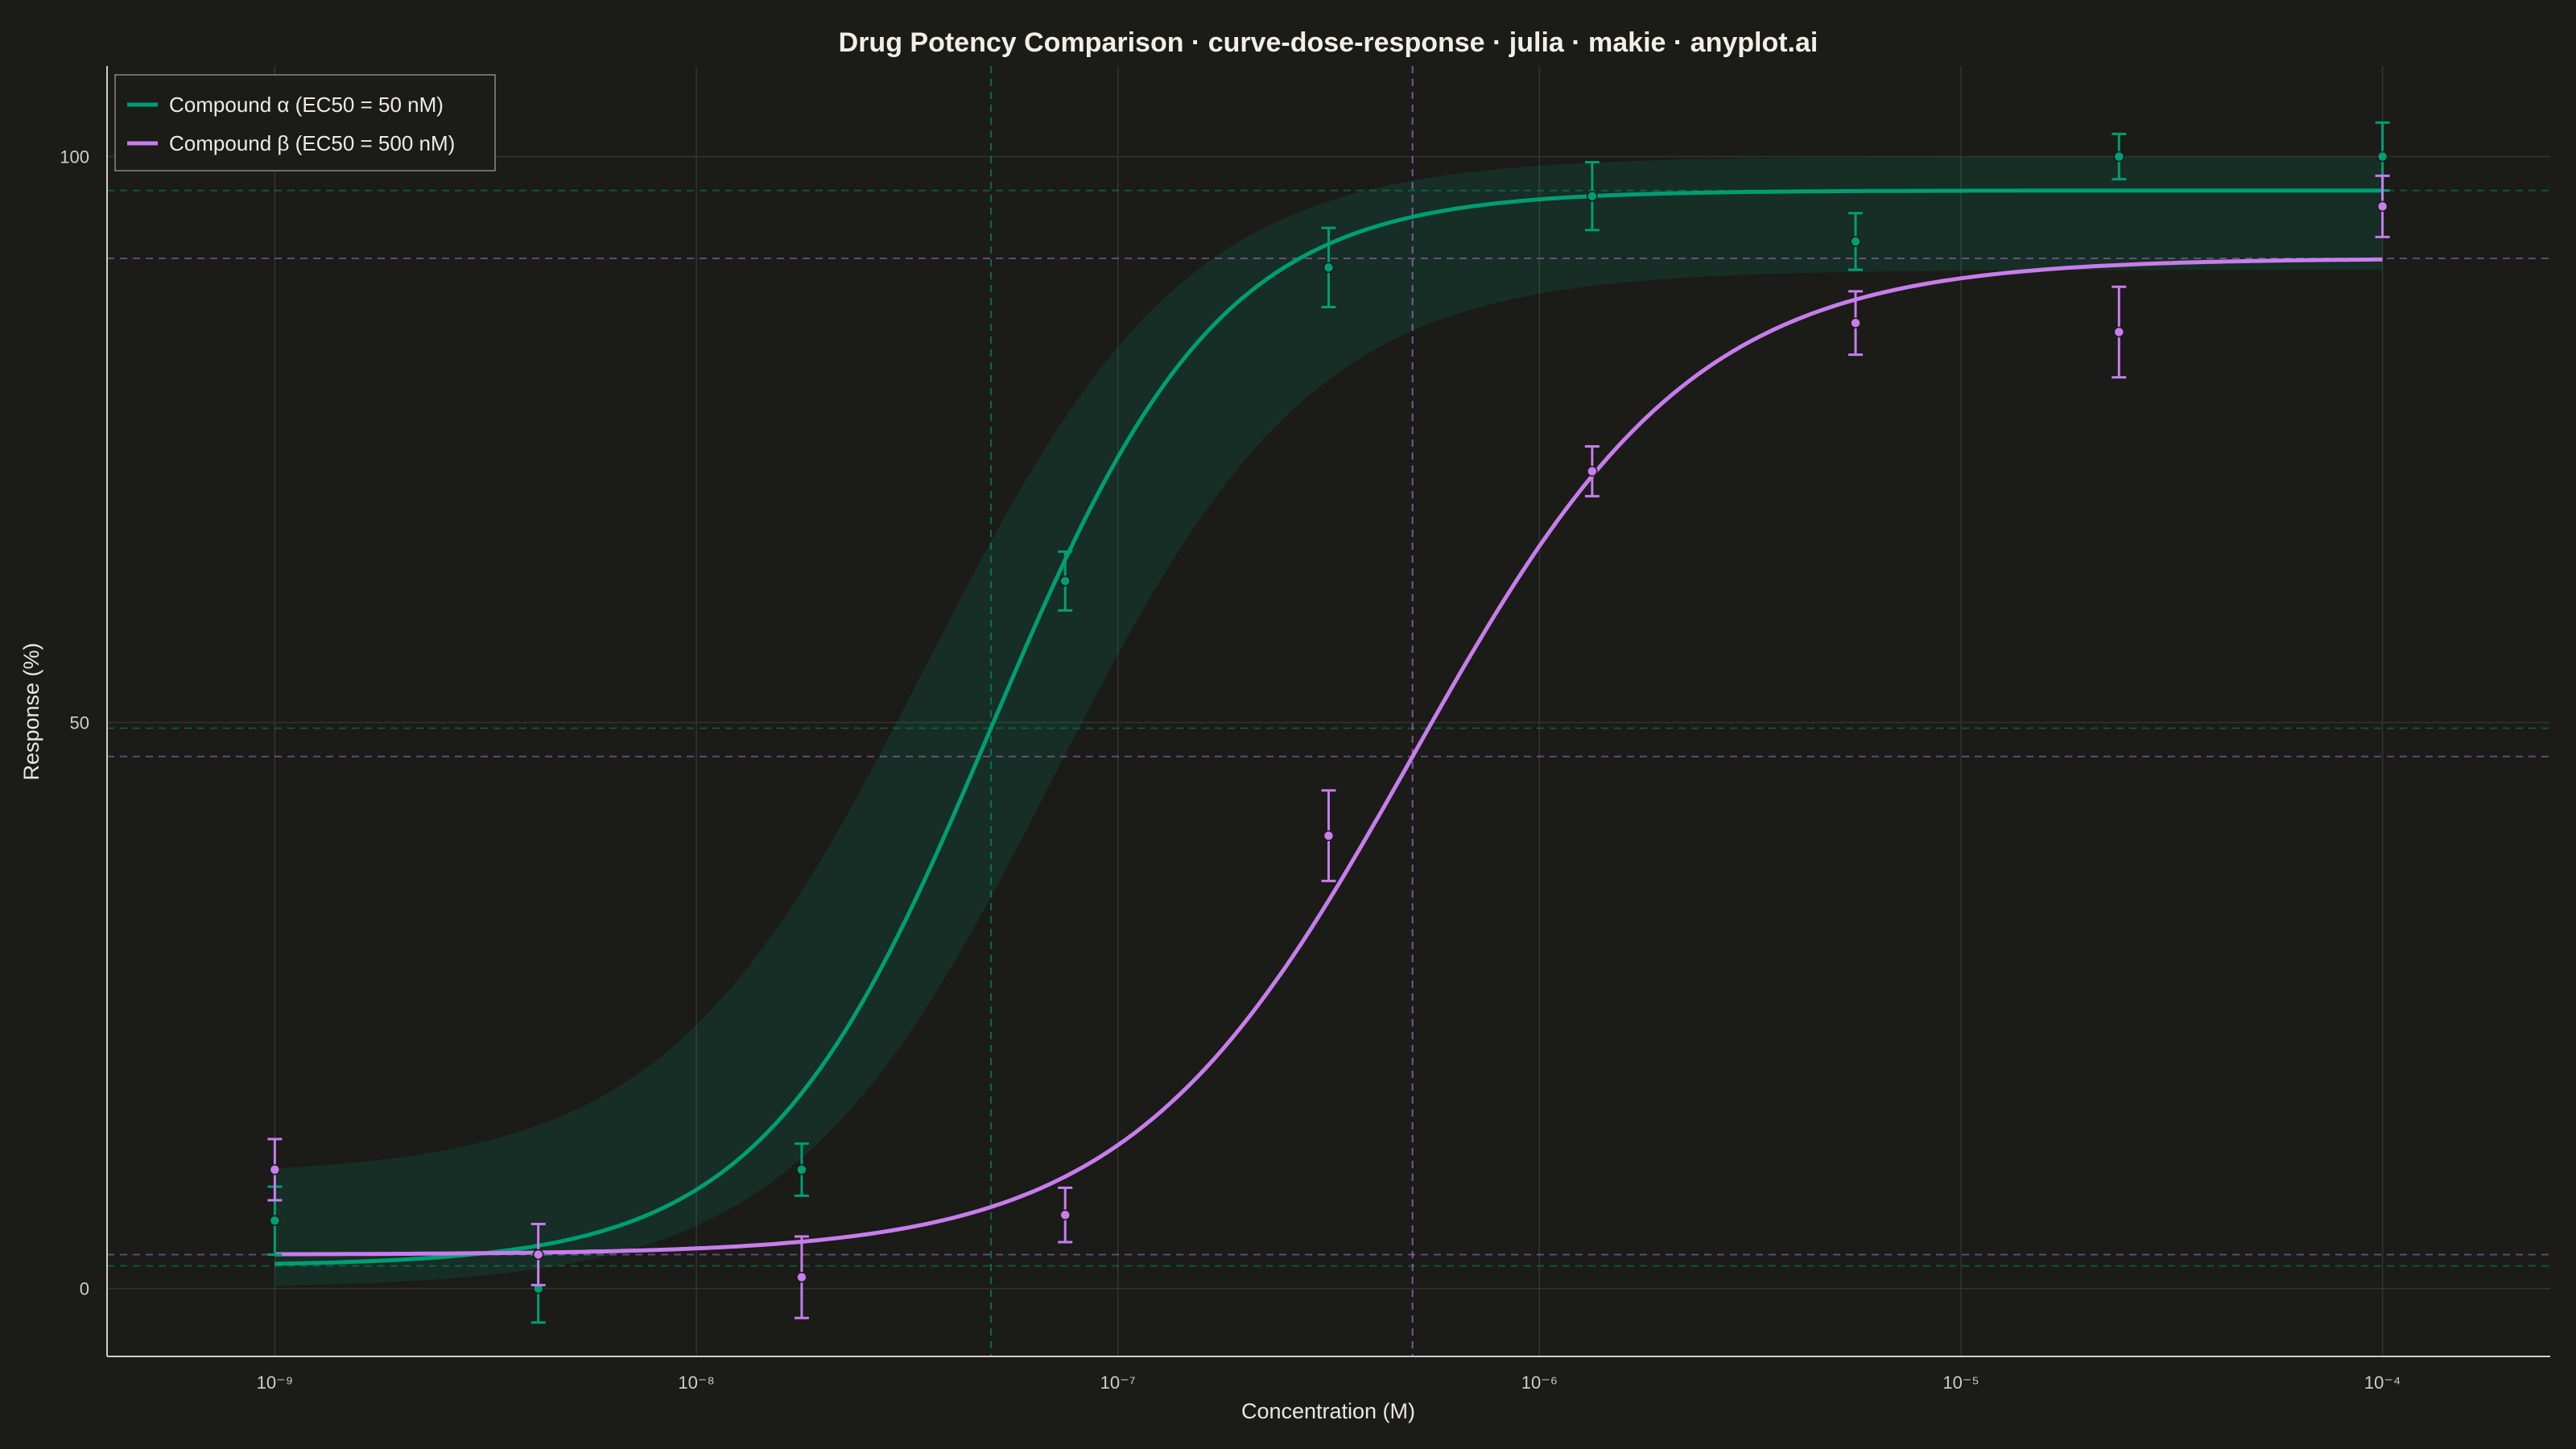 The height and width of the screenshot is (1449, 2576). Describe the element at coordinates (696, 1383) in the screenshot. I see `x-tick-label-1: 10⁻⁸` at that location.